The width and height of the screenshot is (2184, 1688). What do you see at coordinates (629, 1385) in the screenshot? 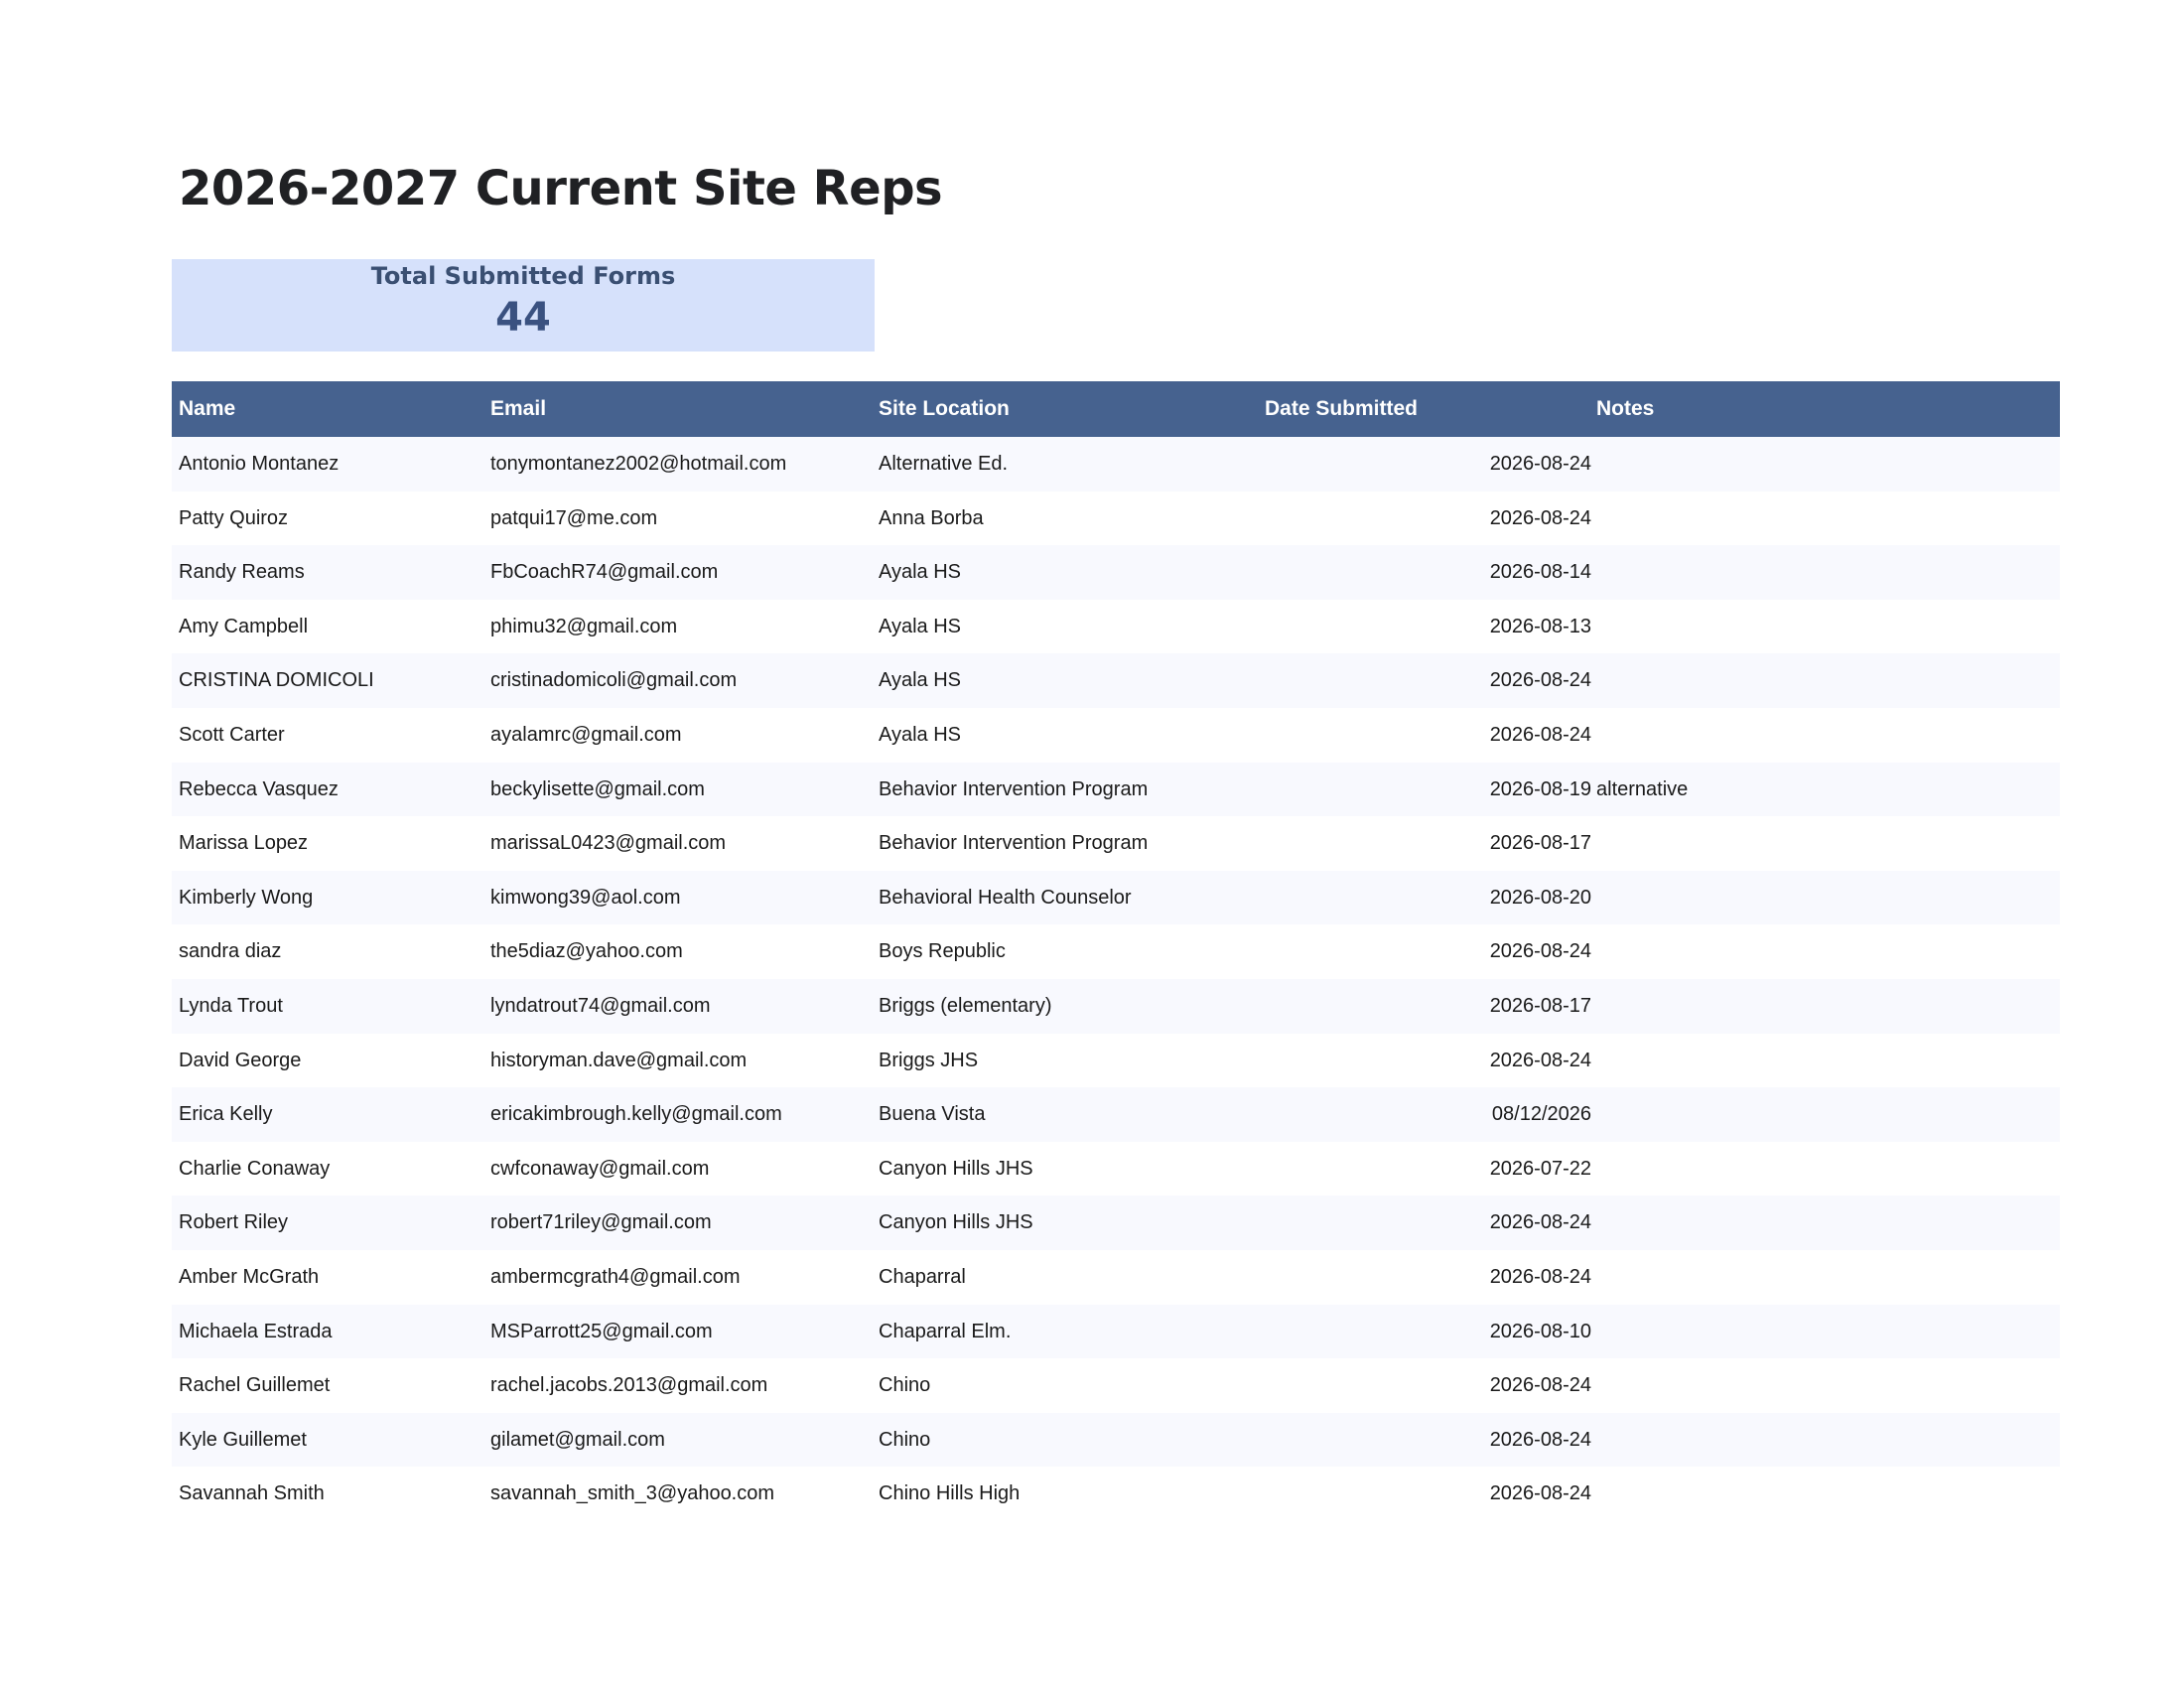
I see `cell-email: rachel.jacobs.2013@gmail.com` at bounding box center [629, 1385].